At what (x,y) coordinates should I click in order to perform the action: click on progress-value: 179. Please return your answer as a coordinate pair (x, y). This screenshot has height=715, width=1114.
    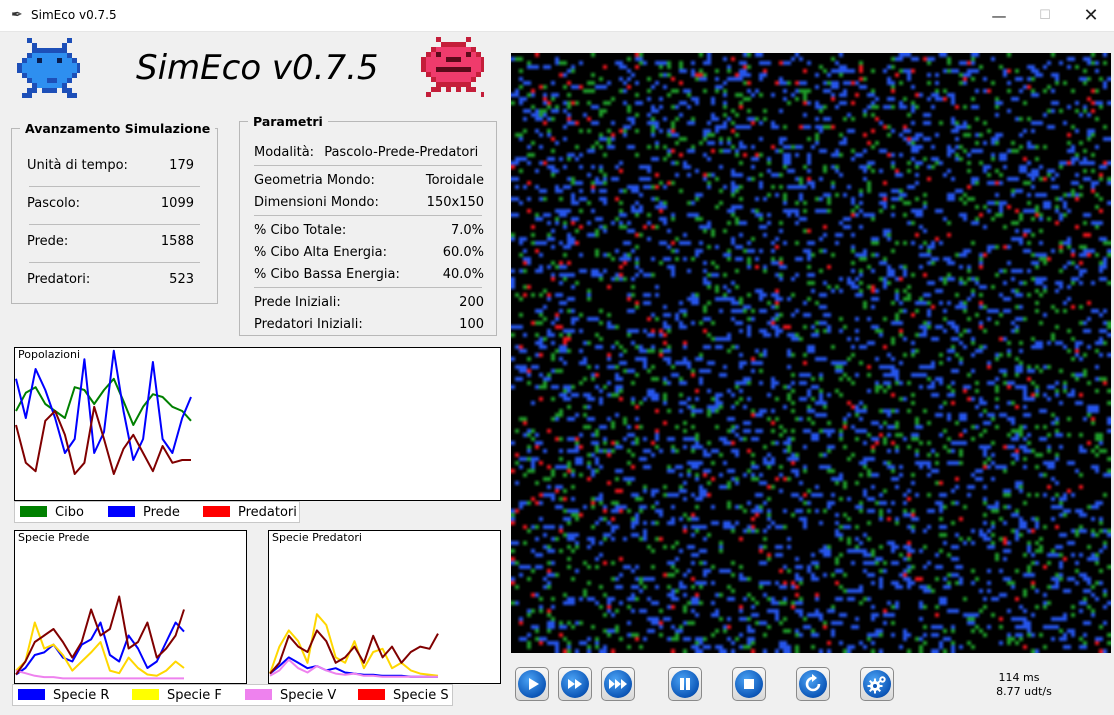
    Looking at the image, I should click on (181, 165).